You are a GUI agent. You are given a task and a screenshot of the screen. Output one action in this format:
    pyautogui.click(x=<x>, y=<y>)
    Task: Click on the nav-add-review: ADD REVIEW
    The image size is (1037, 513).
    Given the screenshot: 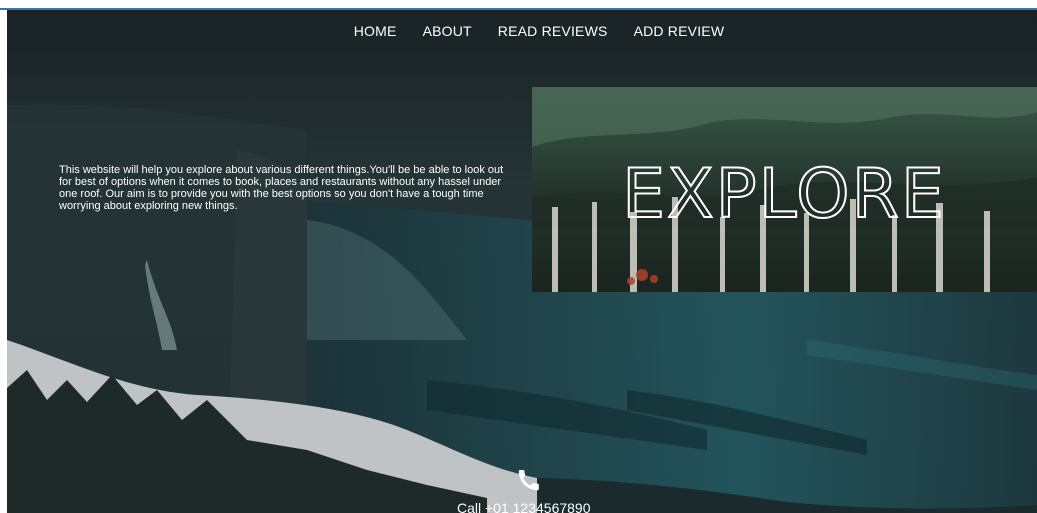 What is the action you would take?
    pyautogui.click(x=679, y=31)
    